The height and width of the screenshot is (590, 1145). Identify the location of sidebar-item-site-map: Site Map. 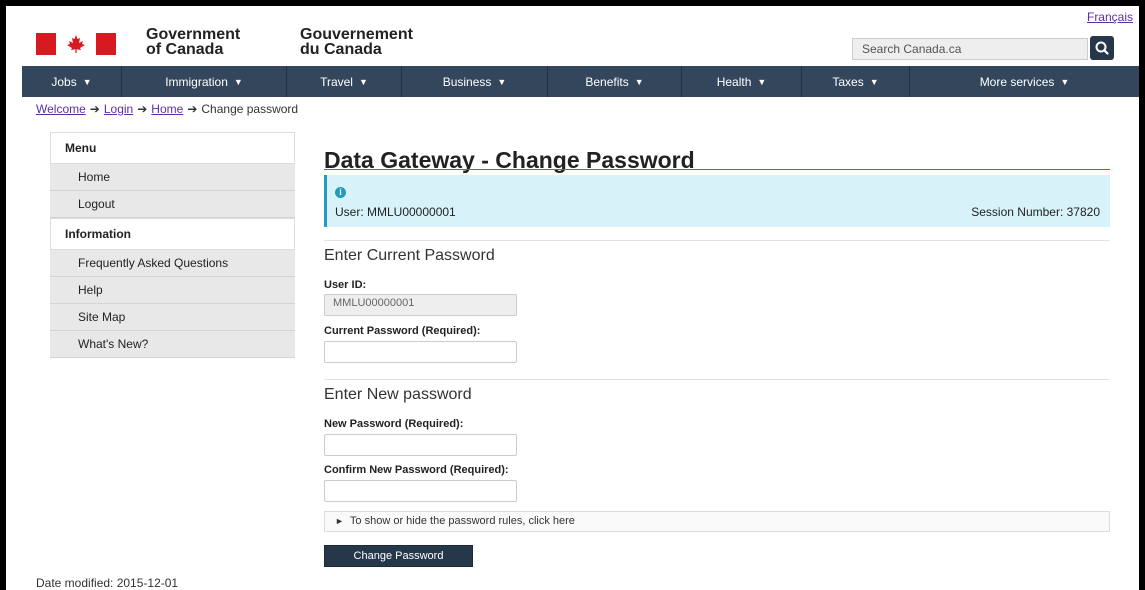
(172, 317).